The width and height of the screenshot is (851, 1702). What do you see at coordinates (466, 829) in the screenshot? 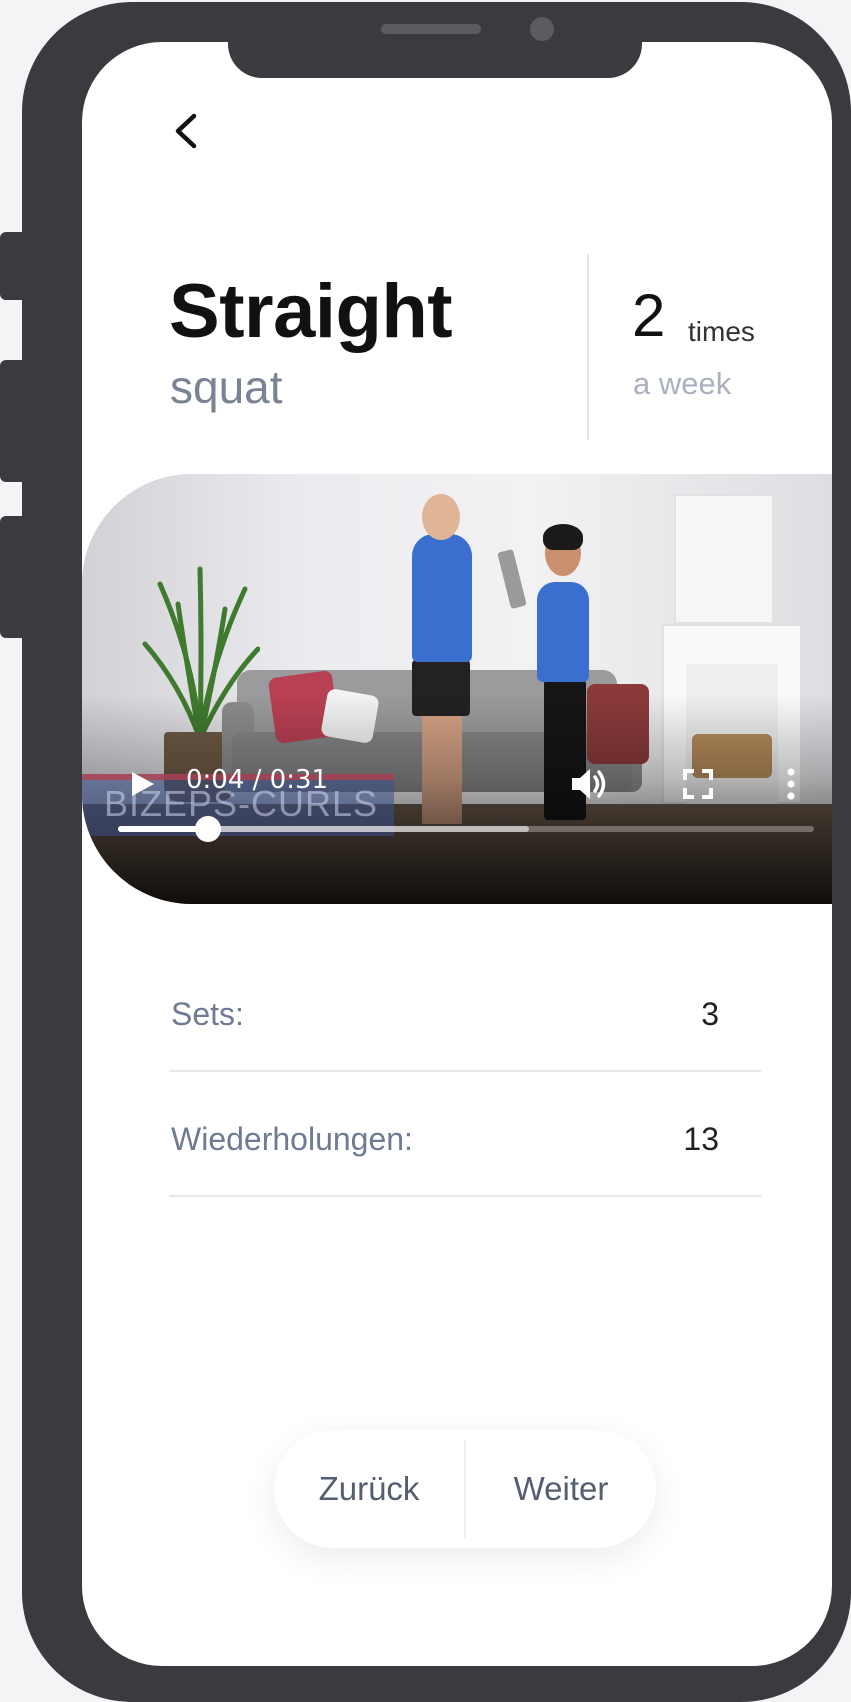
I see `video-seek-bar` at bounding box center [466, 829].